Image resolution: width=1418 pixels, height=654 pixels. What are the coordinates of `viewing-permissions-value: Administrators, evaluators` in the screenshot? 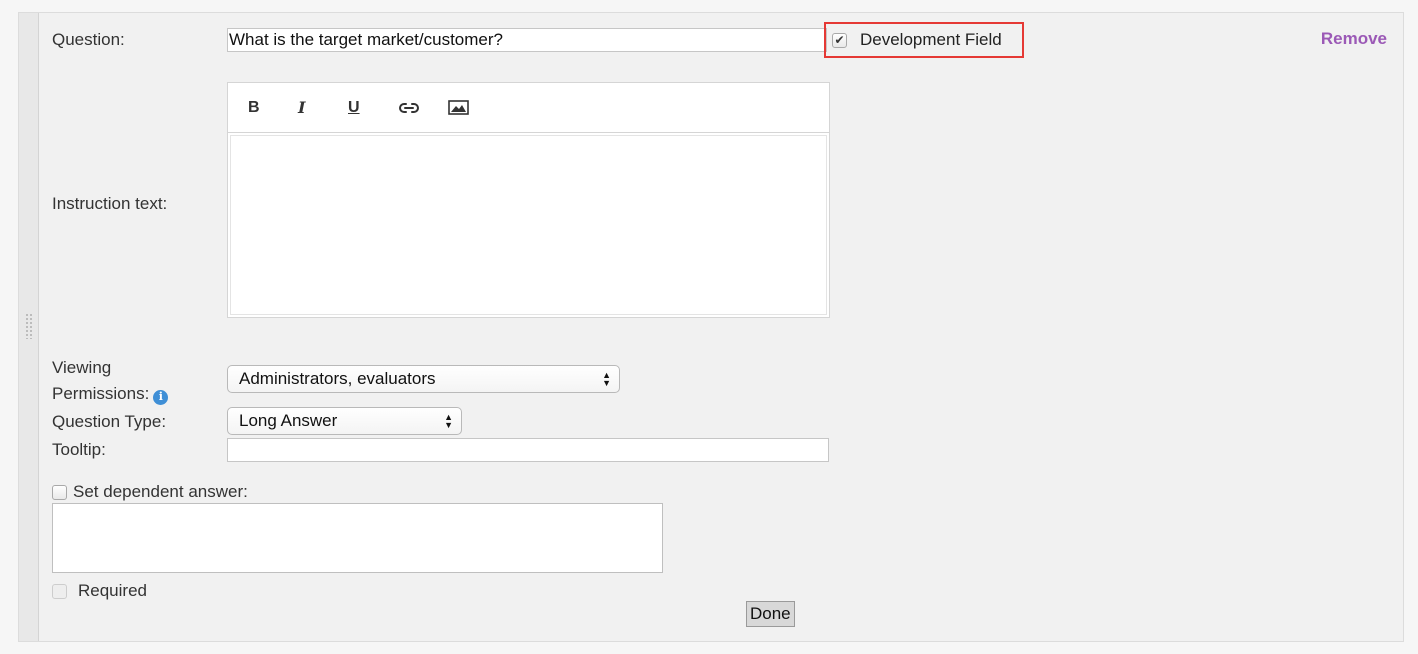 It's located at (337, 378).